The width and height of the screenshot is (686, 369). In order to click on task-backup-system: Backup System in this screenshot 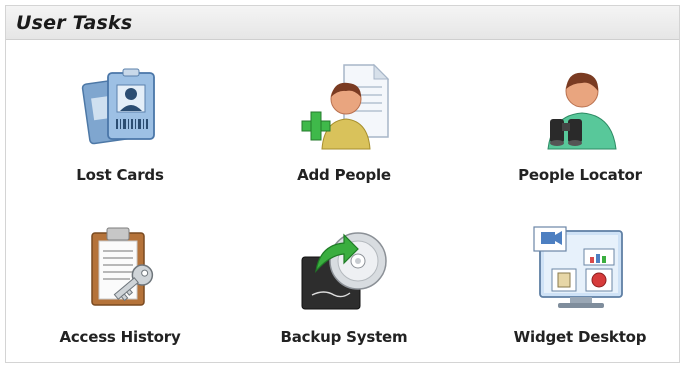, I will do `click(344, 277)`.